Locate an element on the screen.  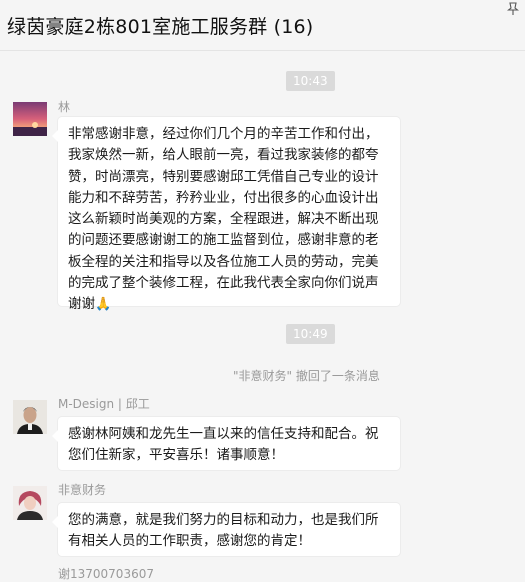
message-line: 您们住新家，平安喜乐！诸事顺意！ is located at coordinates (176, 455).